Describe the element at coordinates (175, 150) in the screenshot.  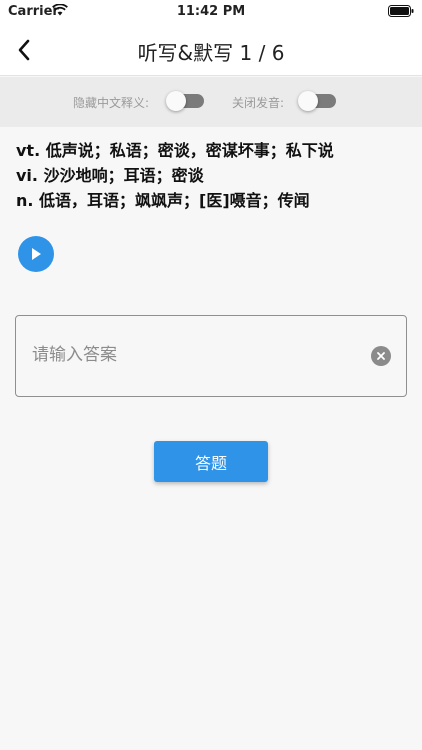
I see `definition-line: vt. 低声说；私语；密谈，密谋坏事；私下说` at that location.